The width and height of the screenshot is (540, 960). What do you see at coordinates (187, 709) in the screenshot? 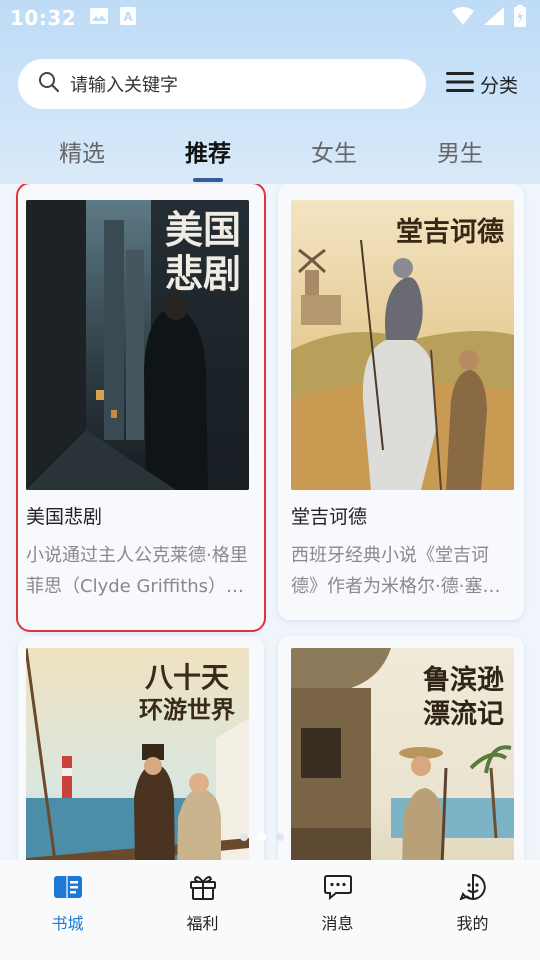
I see `cover-title-line-2: 环游世界` at bounding box center [187, 709].